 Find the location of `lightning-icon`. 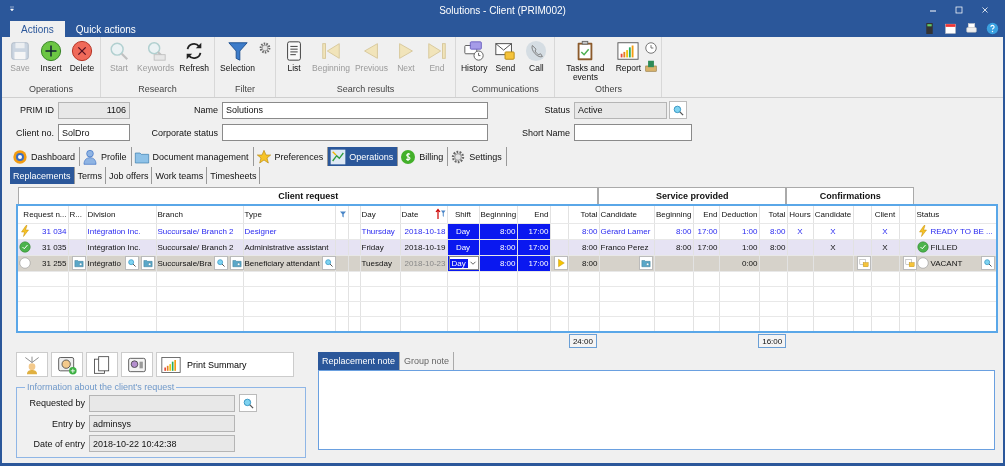

lightning-icon is located at coordinates (25, 231).